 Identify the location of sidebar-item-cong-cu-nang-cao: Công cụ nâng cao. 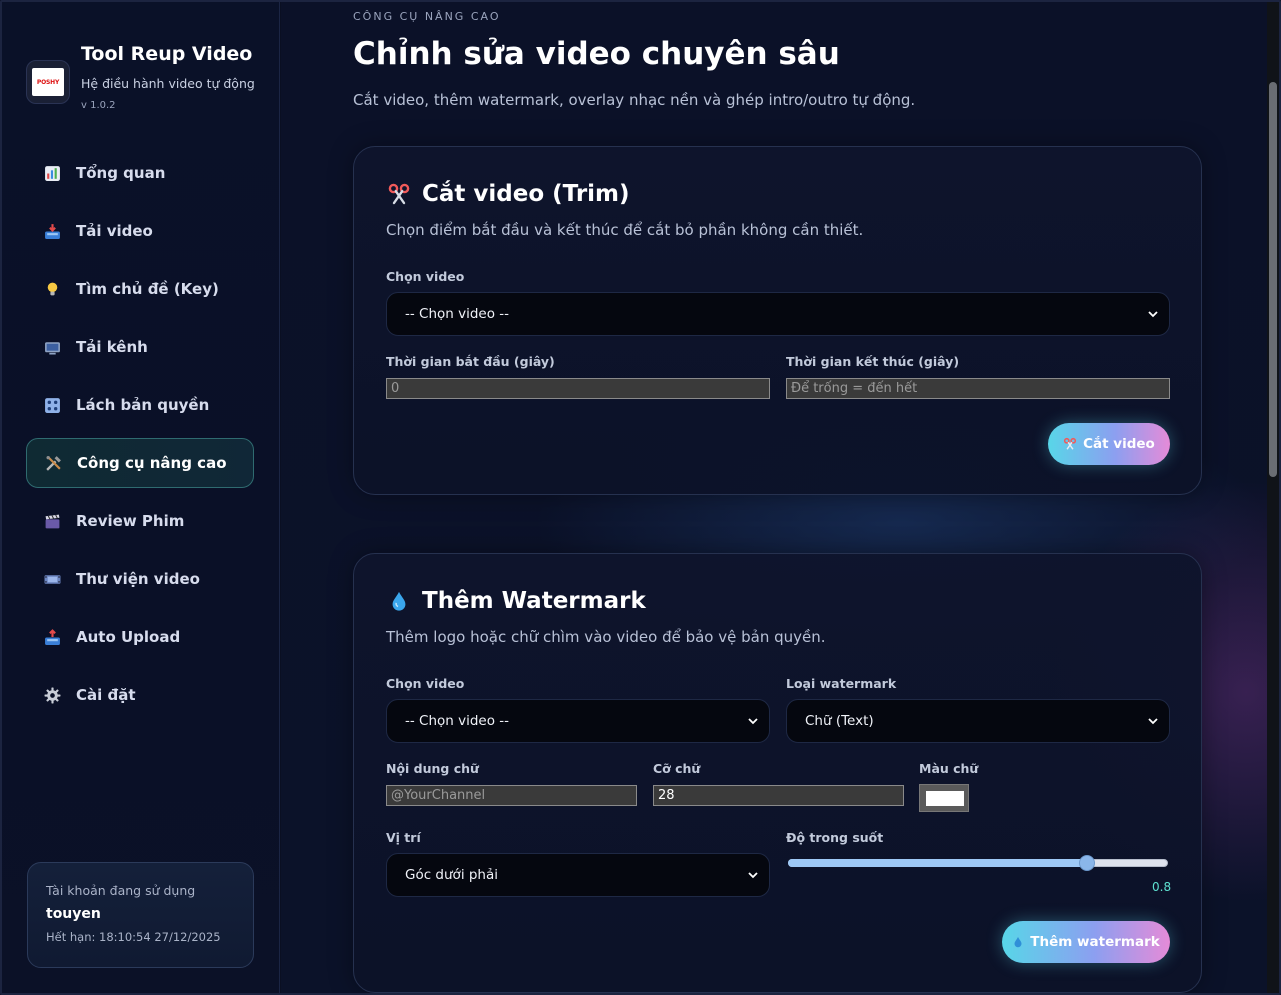
(140, 463).